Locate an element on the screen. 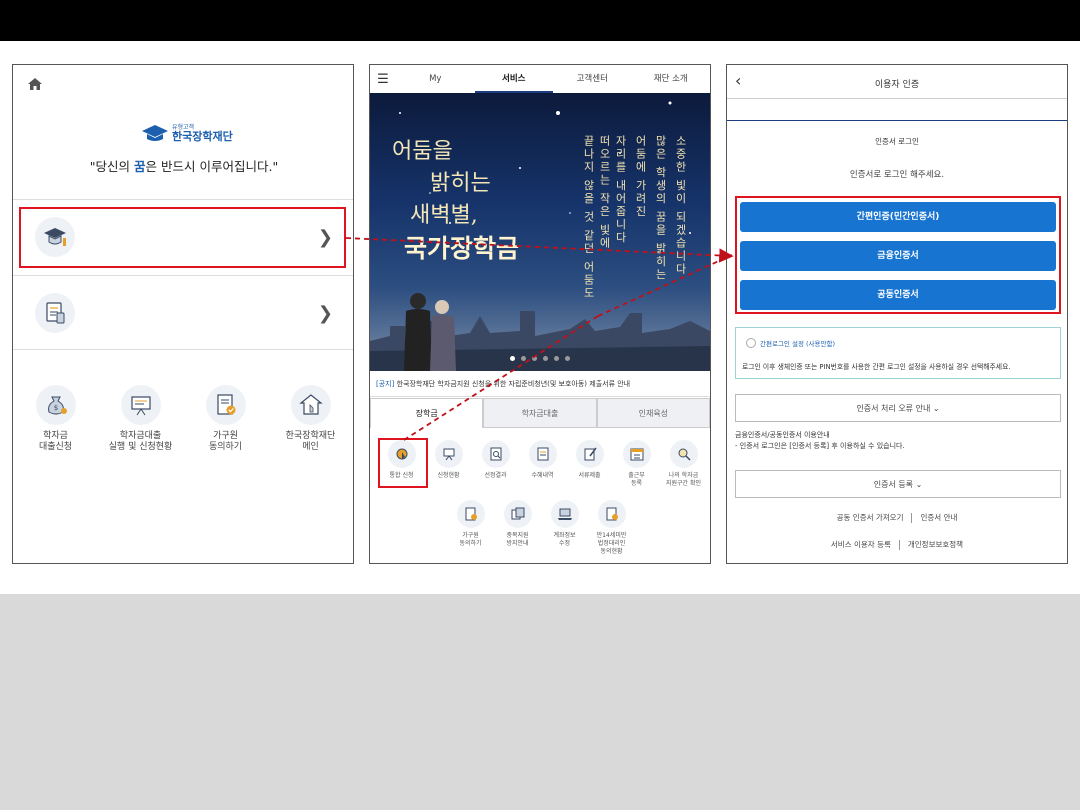 The image size is (1080, 810). quick-item-kosaf-main: 한국장학재단 메인 is located at coordinates (310, 419).